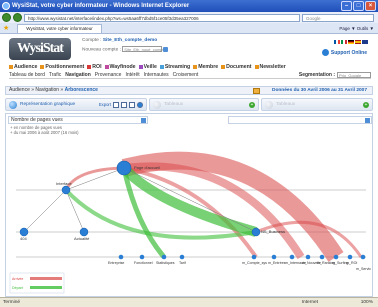 The width and height of the screenshot is (378, 307). Describe the element at coordinates (132, 75) in the screenshot. I see `submenu-interet: Intérêt` at that location.